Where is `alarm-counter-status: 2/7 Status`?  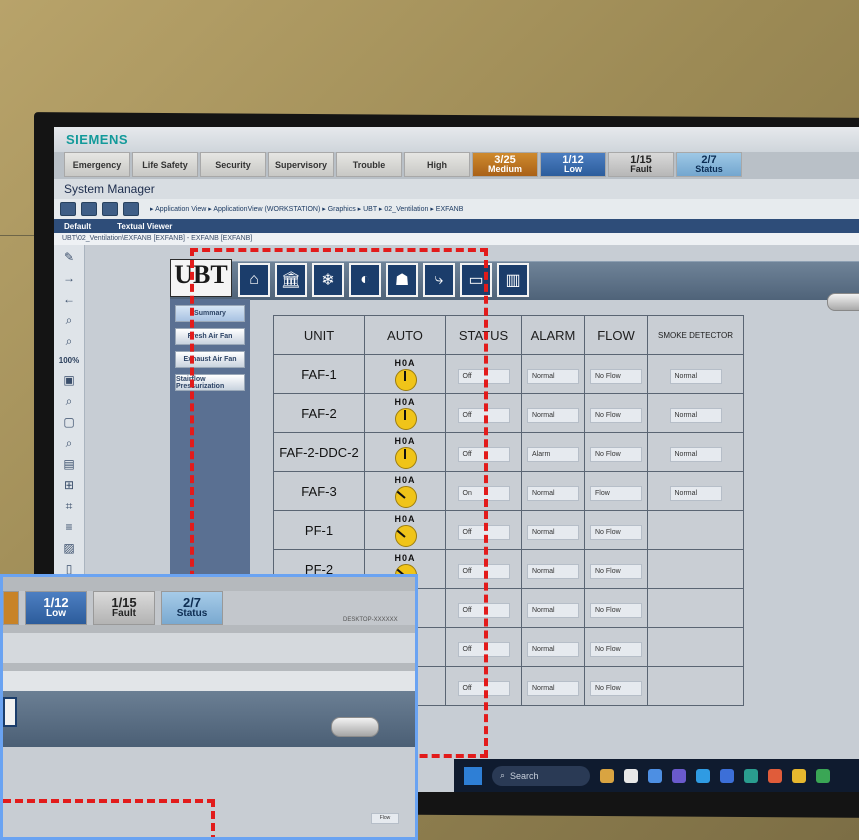
alarm-counter-status: 2/7 Status is located at coordinates (709, 164).